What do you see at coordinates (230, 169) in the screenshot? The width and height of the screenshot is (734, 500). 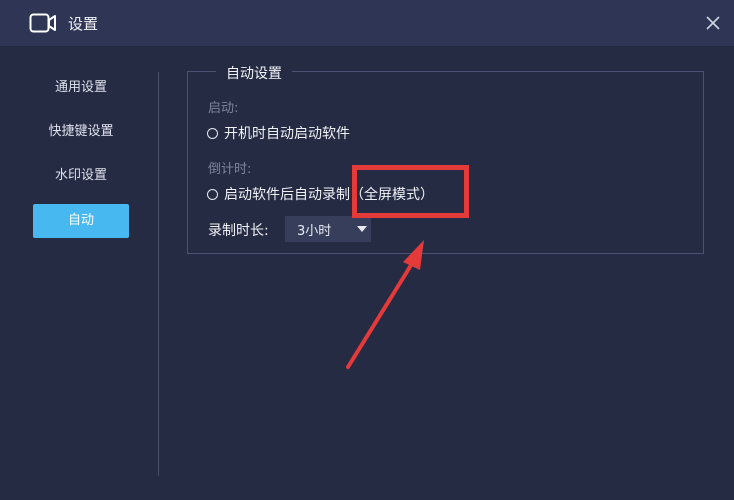 I see `countdown-label: 倒计时:` at bounding box center [230, 169].